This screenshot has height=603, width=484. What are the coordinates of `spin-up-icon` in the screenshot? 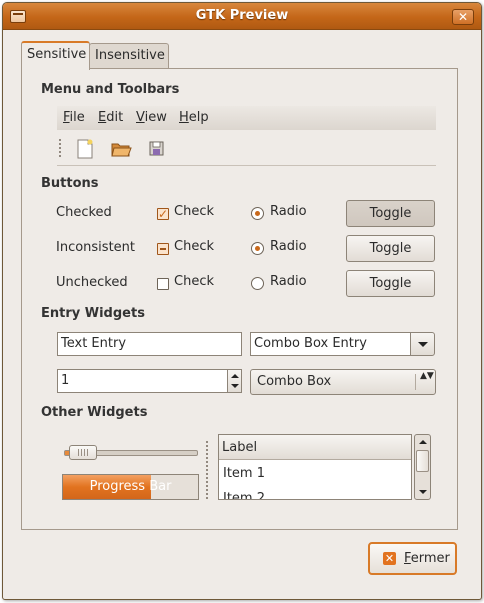 It's located at (235, 376).